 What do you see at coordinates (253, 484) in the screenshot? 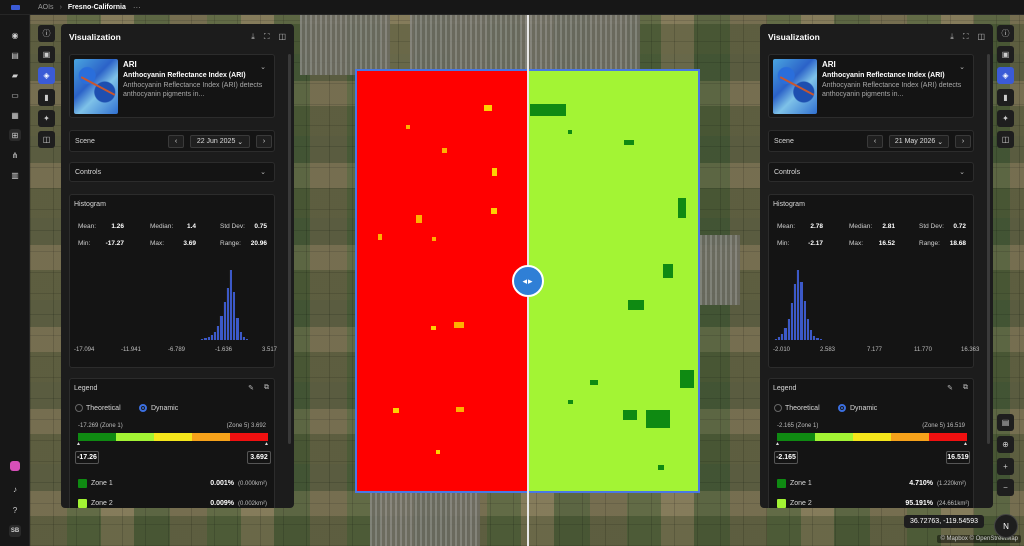
I see `zone-1-area: (0.000km²)` at bounding box center [253, 484].